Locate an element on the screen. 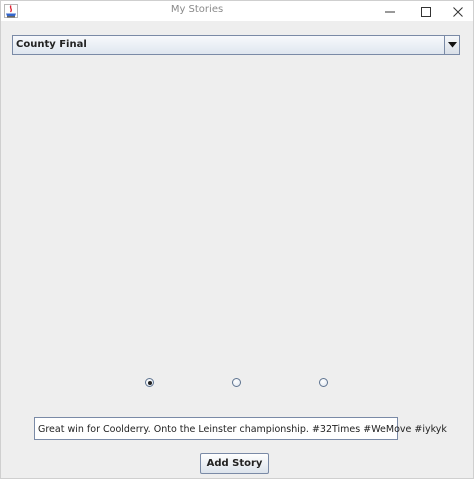 This screenshot has width=474, height=479. close-icon is located at coordinates (458, 11).